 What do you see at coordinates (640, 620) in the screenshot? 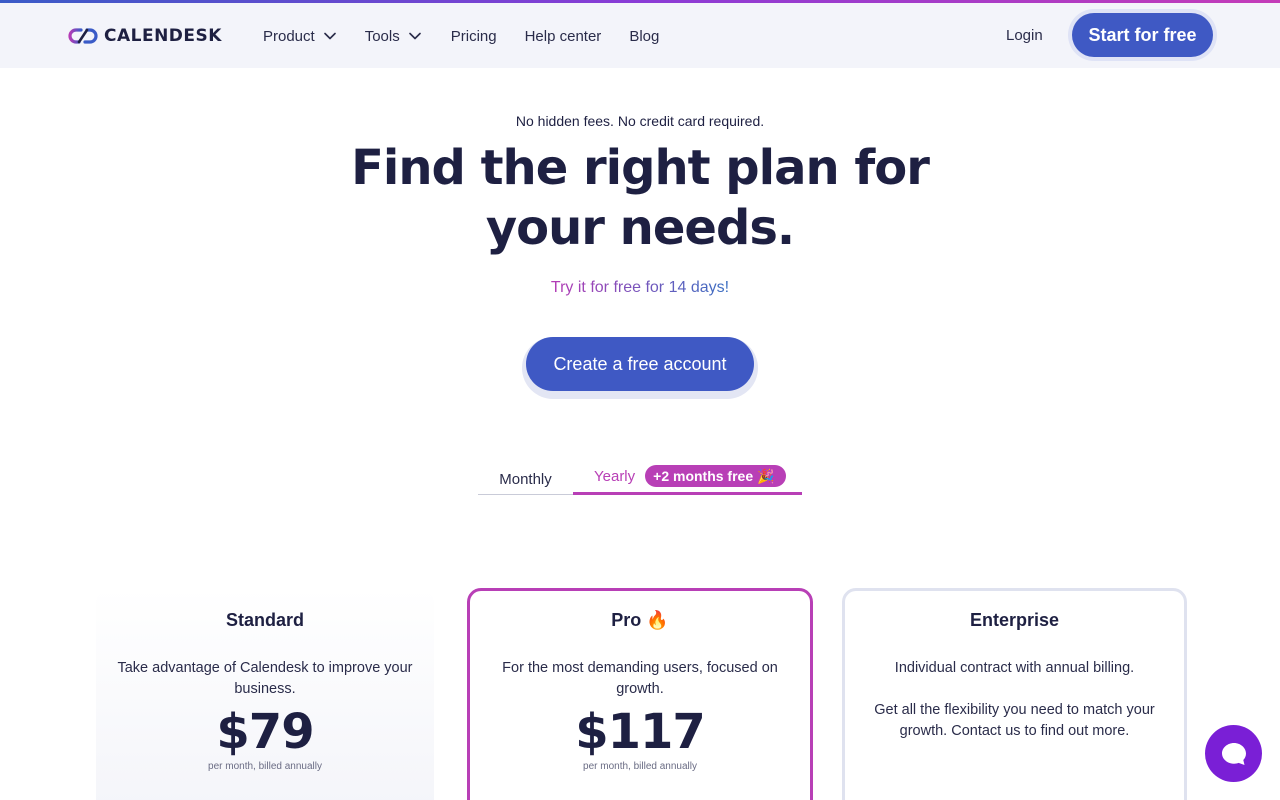
I see `plan-name: Pro 🔥` at bounding box center [640, 620].